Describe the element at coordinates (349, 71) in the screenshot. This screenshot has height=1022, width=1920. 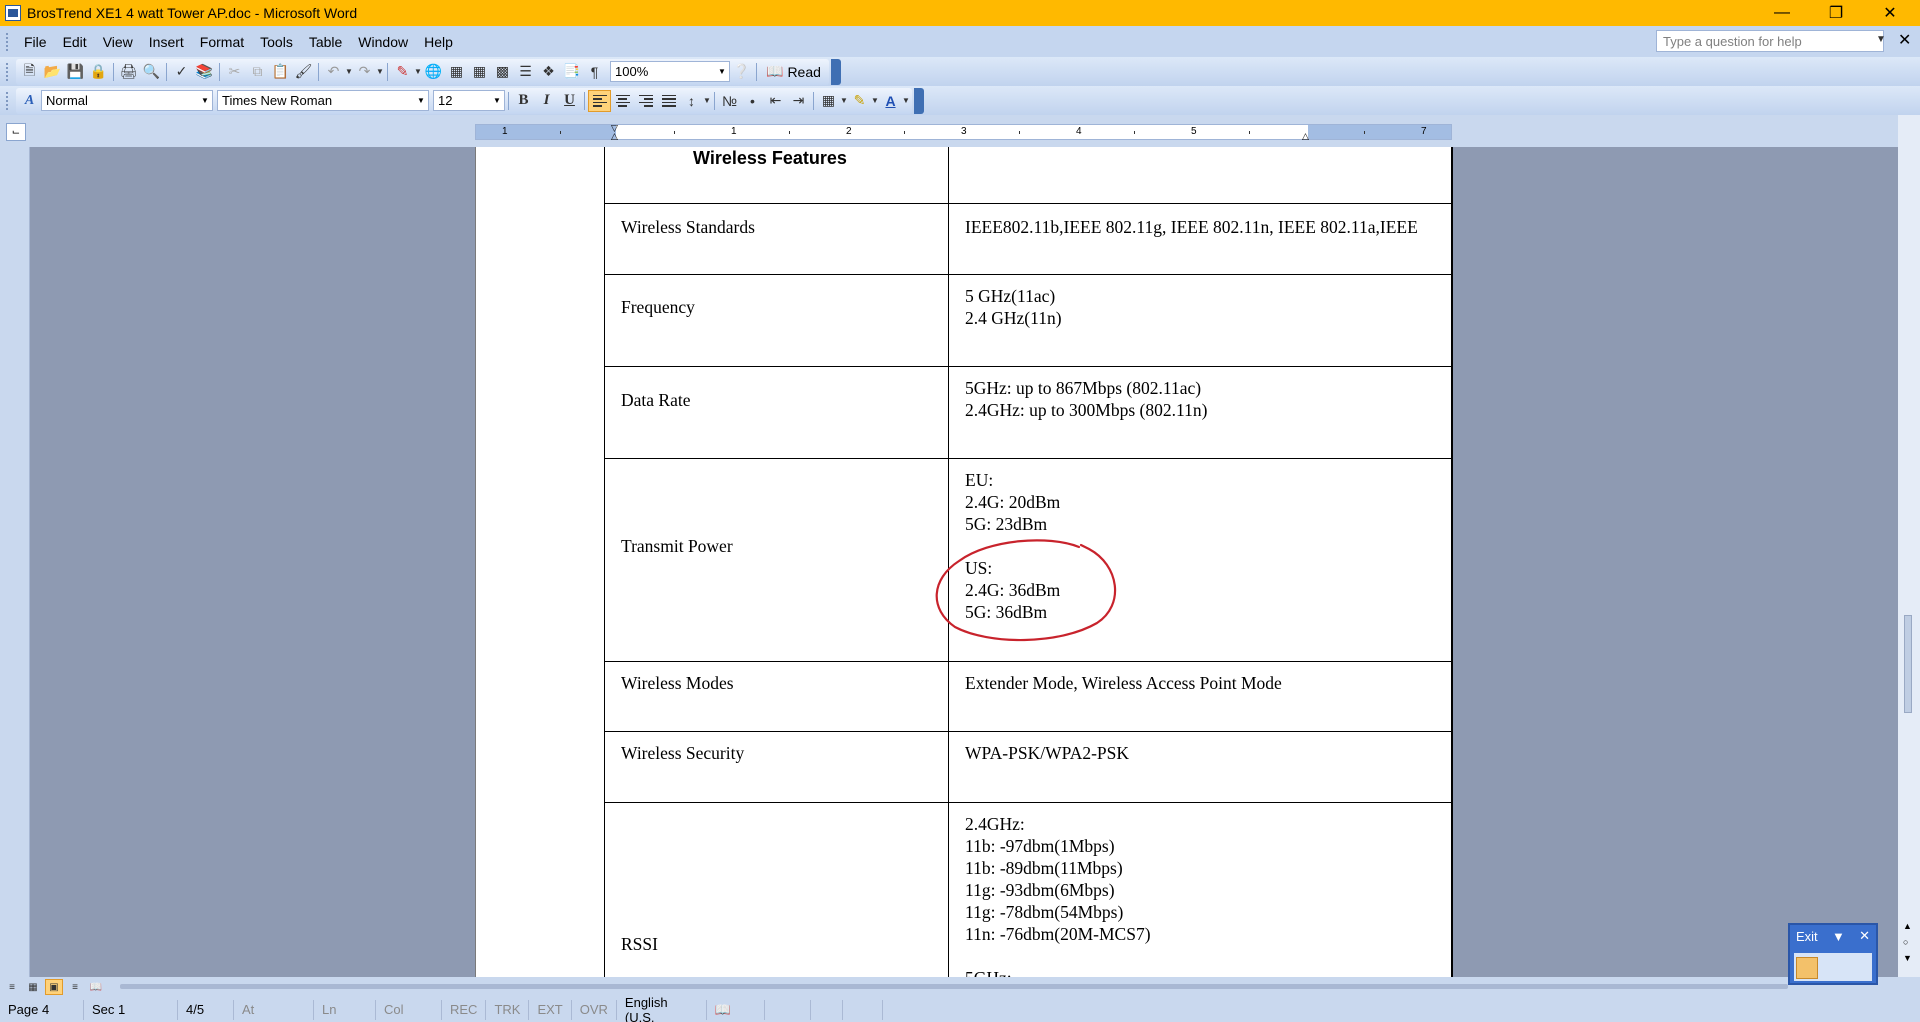
I see `undo-dropdown-icon: ▼` at that location.